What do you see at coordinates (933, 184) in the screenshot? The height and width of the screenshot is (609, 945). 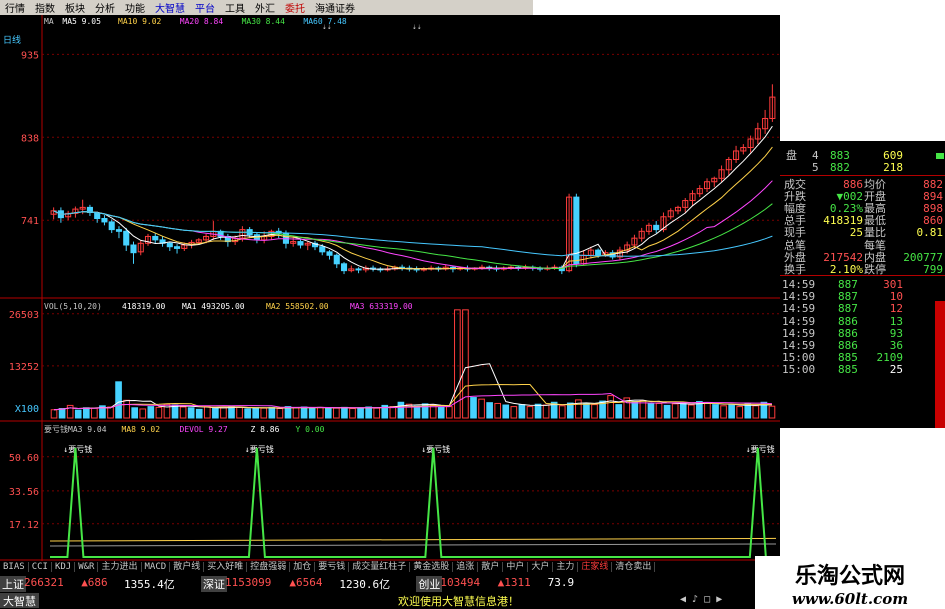 I see `stat-value: 882` at bounding box center [933, 184].